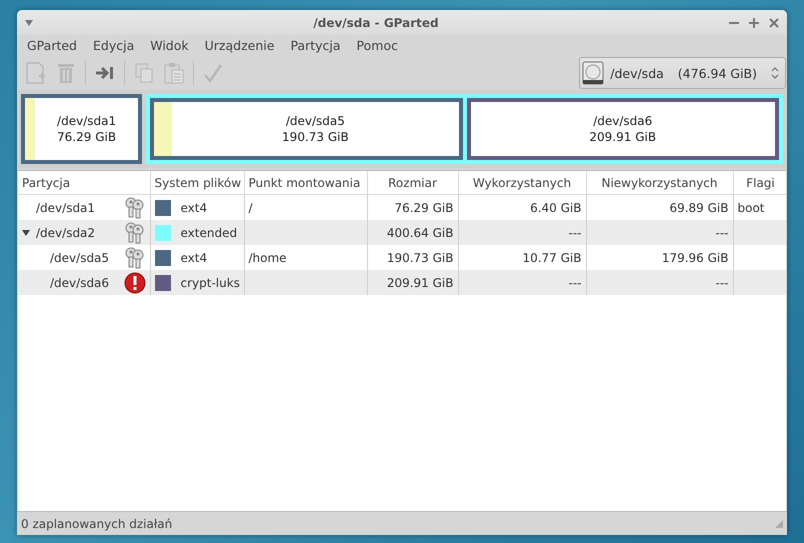 The image size is (804, 543). What do you see at coordinates (754, 23) in the screenshot?
I see `maximize-icon` at bounding box center [754, 23].